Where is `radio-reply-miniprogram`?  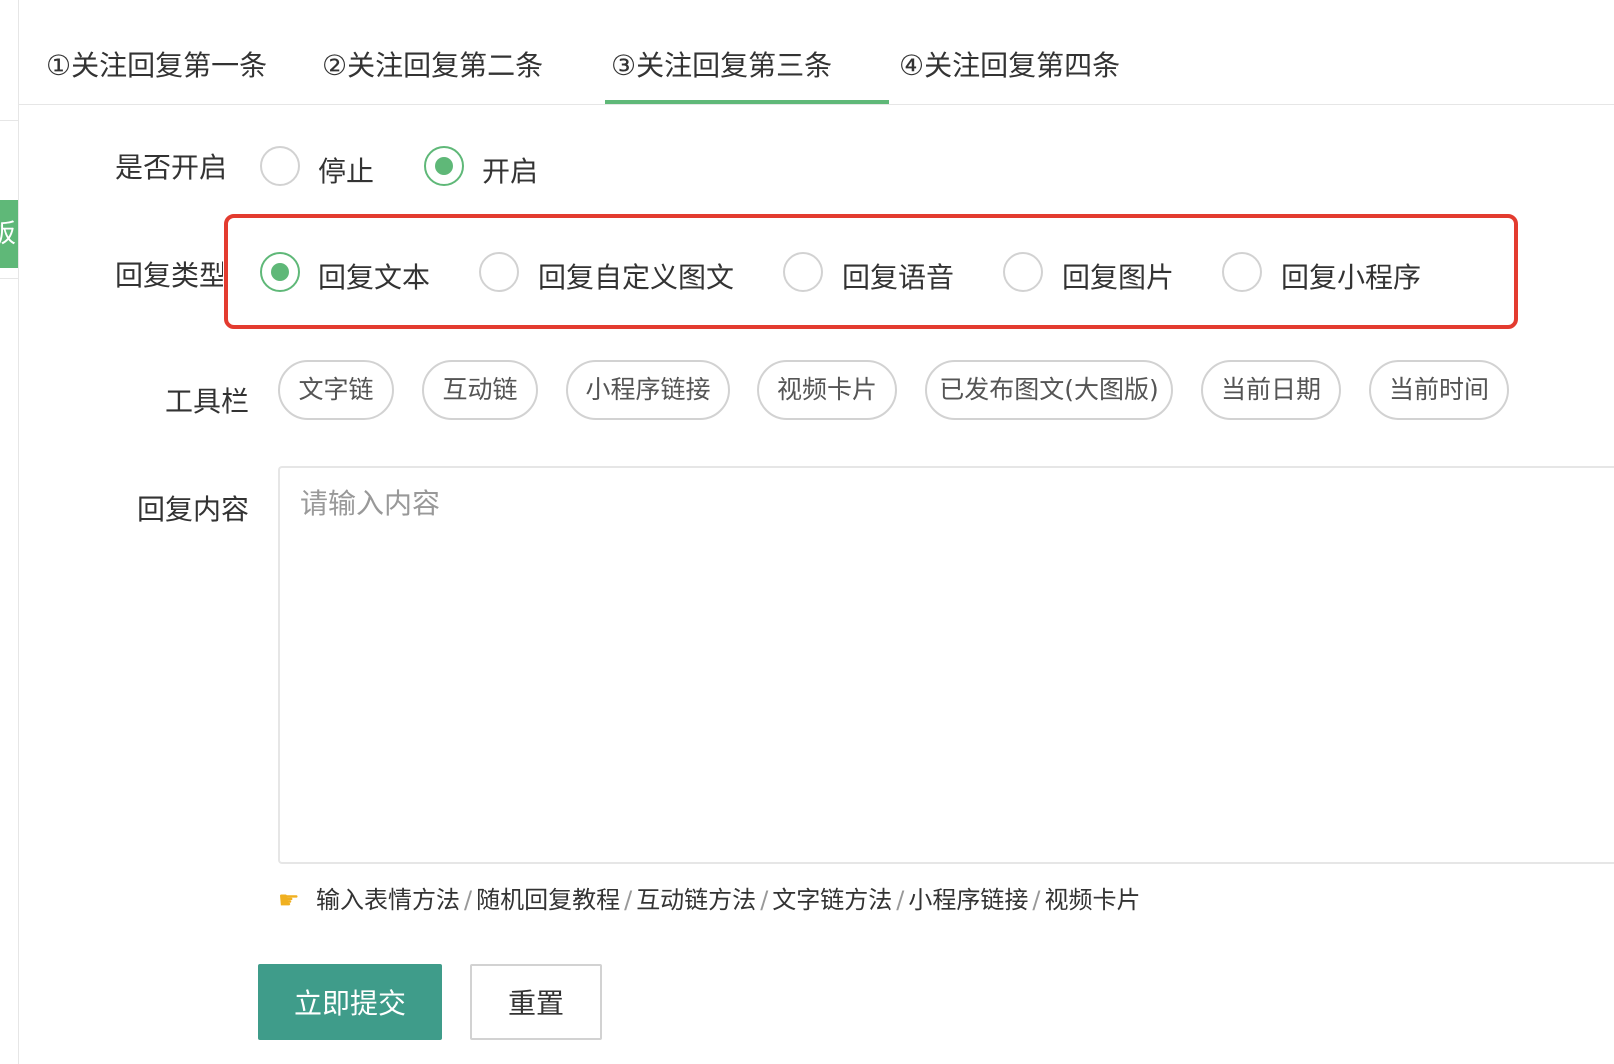
radio-reply-miniprogram is located at coordinates (1242, 272).